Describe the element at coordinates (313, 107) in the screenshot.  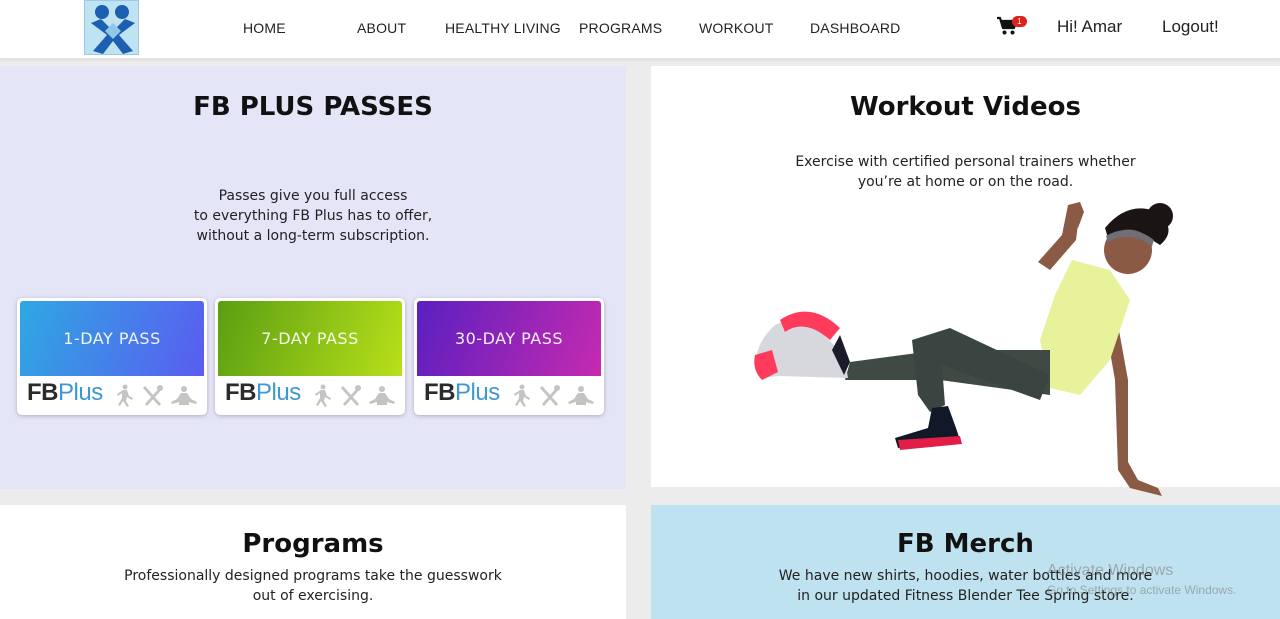
I see `passes-title: FB PLUS PASSES` at that location.